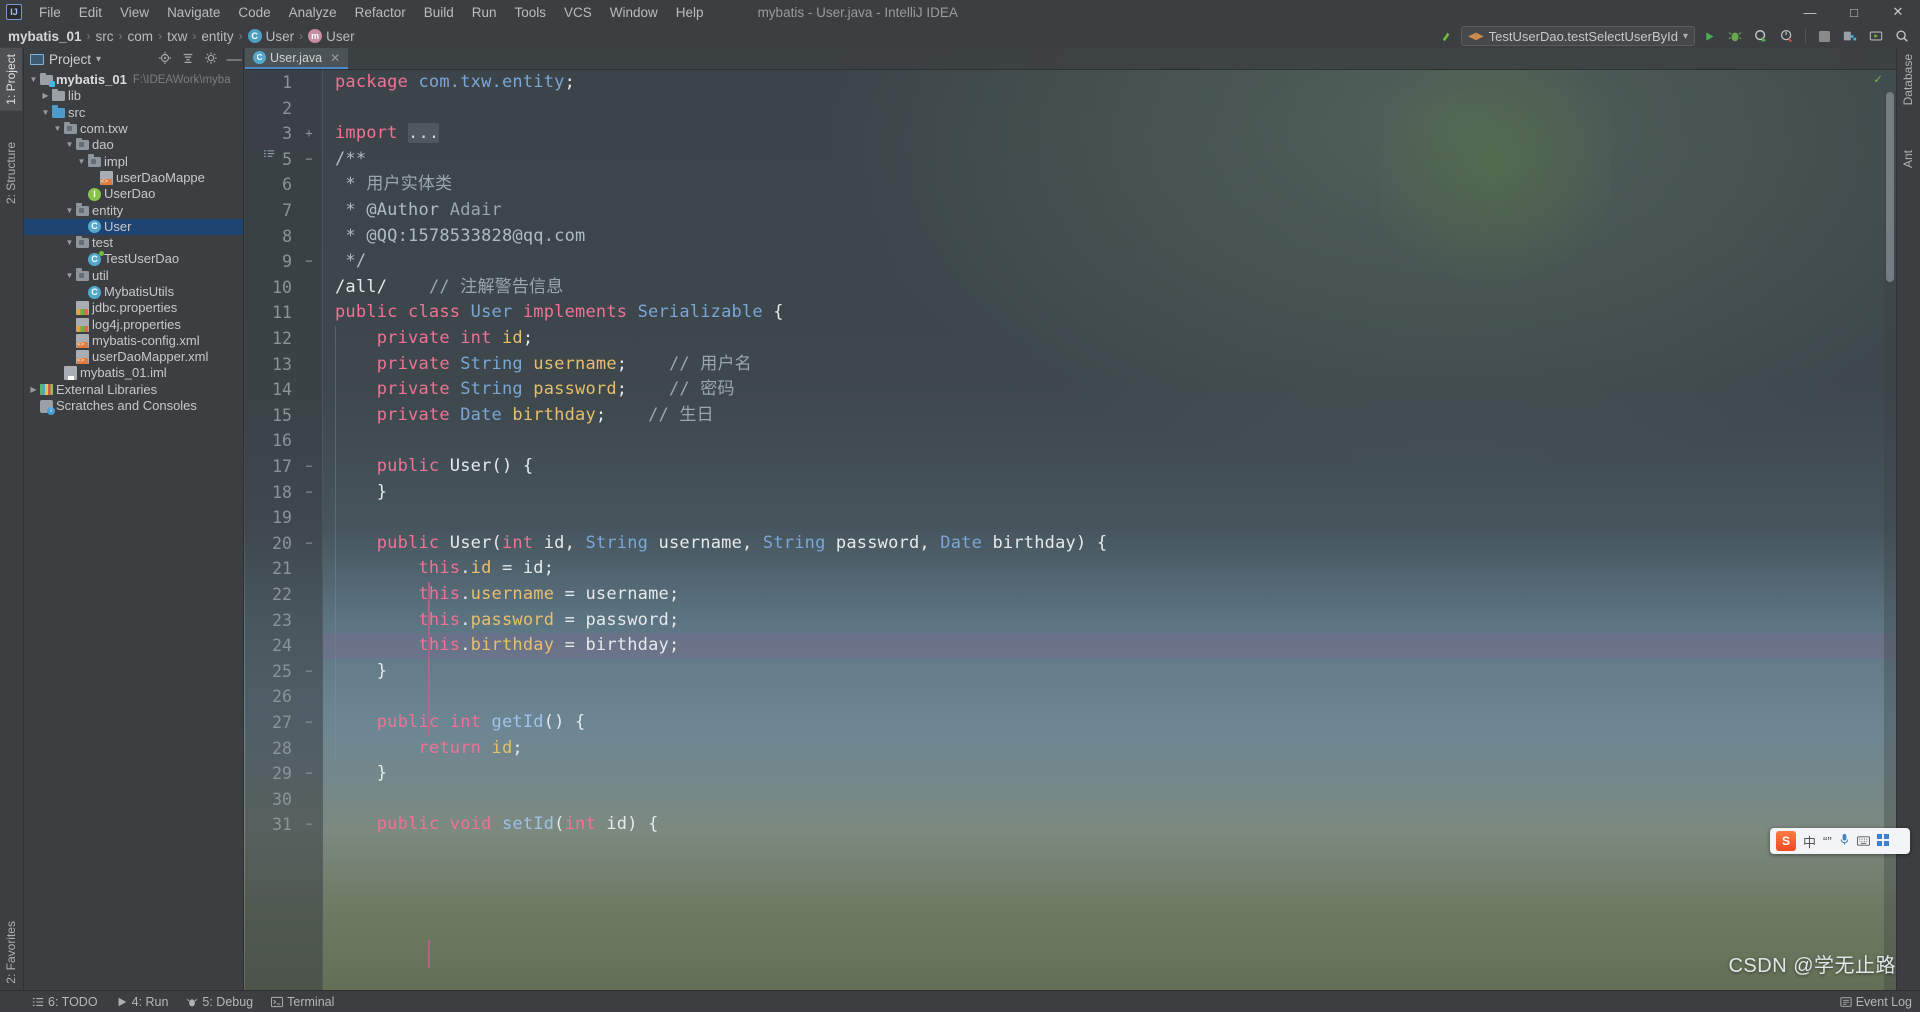 Image resolution: width=1920 pixels, height=1012 pixels. Describe the element at coordinates (1876, 1002) in the screenshot. I see `event-log-button: Event Log` at that location.